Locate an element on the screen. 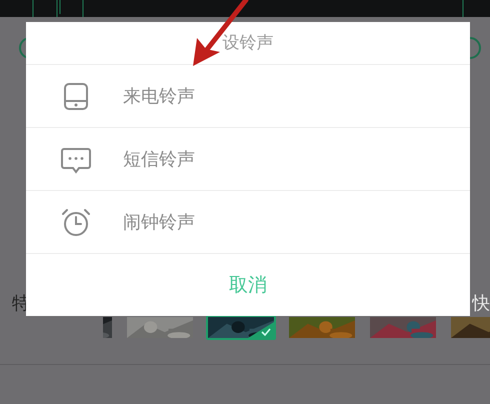 The image size is (490, 404). menu-item-label: 短信铃声 is located at coordinates (159, 159).